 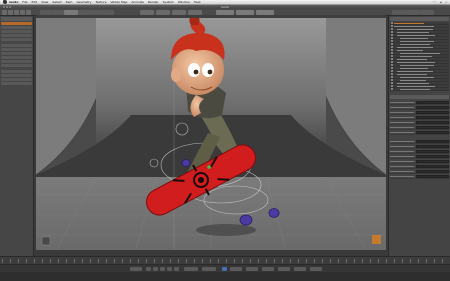 I want to click on properties-header, so click(x=419, y=97).